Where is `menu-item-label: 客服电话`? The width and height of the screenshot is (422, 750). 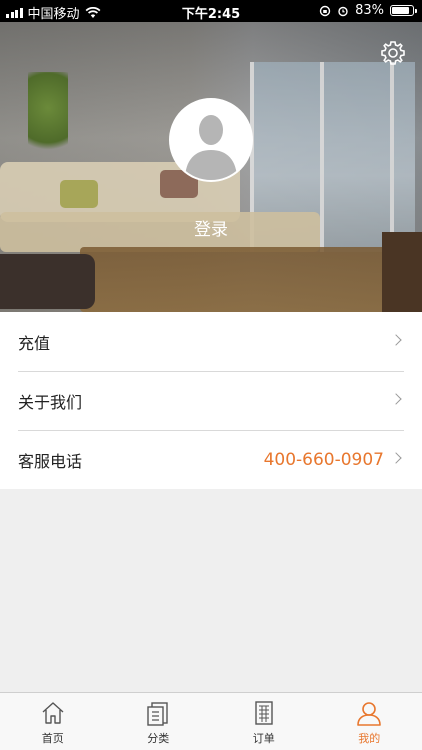 menu-item-label: 客服电话 is located at coordinates (50, 461).